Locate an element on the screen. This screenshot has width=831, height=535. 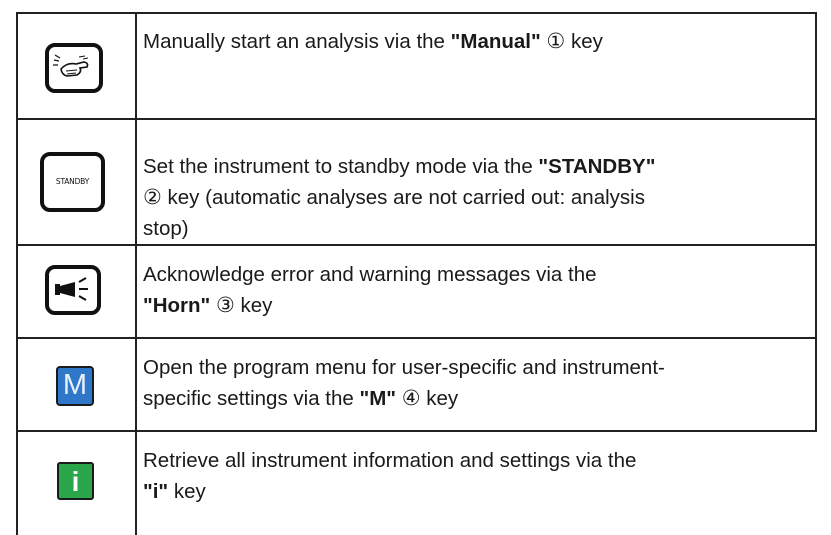
info-key: i is located at coordinates (75, 481).